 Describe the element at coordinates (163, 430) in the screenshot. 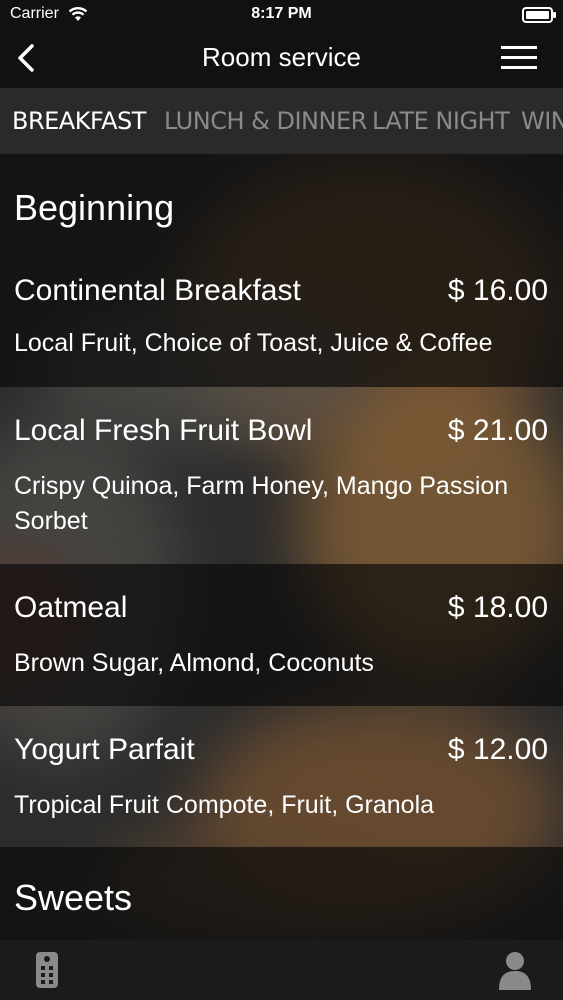

I see `item-name: Local Fresh Fruit Bowl` at that location.